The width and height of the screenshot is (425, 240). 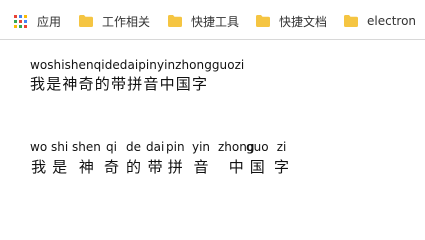 I want to click on ruby-hanzi: 带, so click(x=155, y=167).